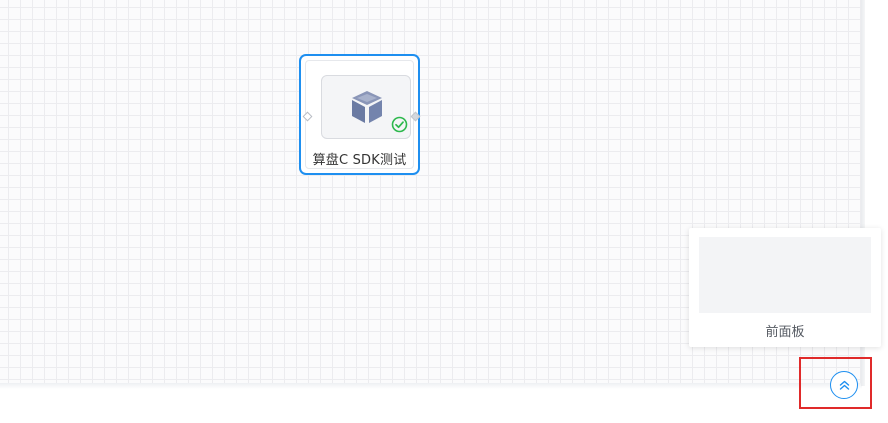  I want to click on front-panel-card: 前面板, so click(785, 287).